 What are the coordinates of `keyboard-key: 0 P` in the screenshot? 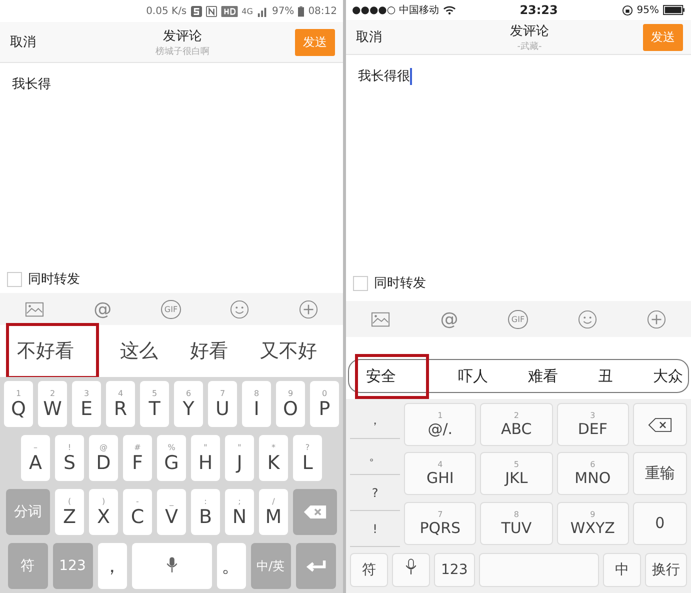 It's located at (324, 404).